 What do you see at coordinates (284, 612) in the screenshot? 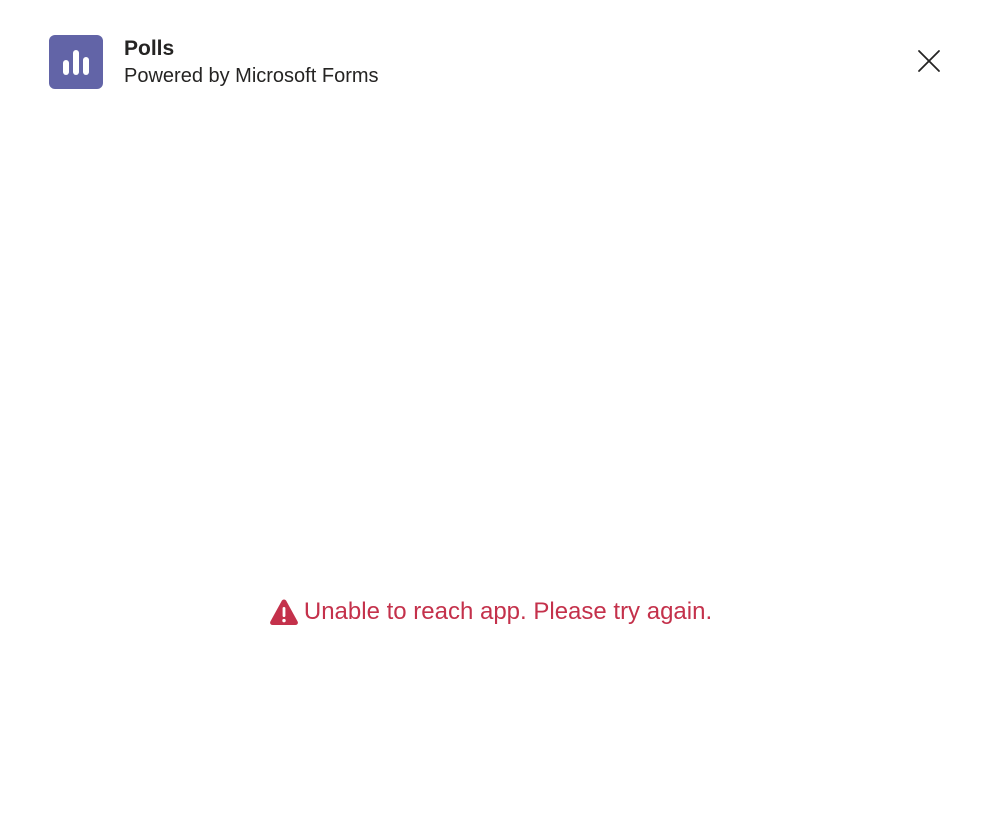
I see `warning-icon` at bounding box center [284, 612].